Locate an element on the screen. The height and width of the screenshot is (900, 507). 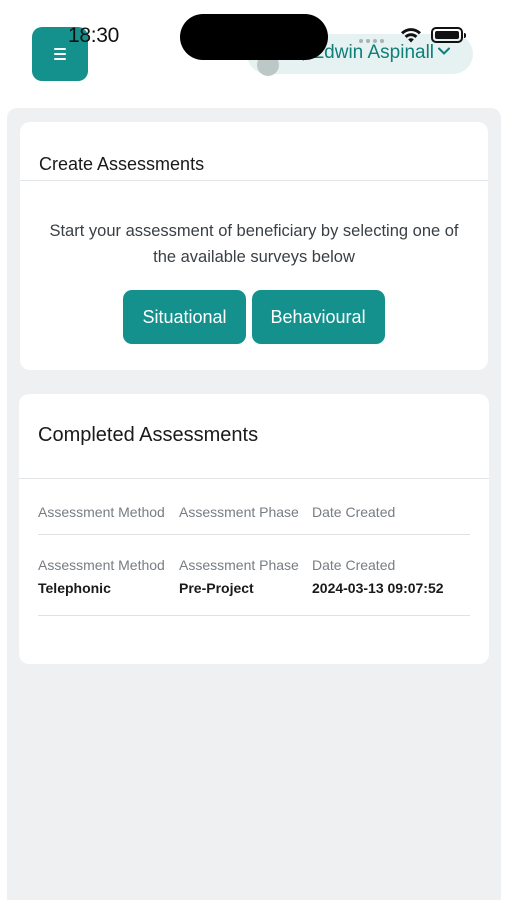
row-separator is located at coordinates (254, 615).